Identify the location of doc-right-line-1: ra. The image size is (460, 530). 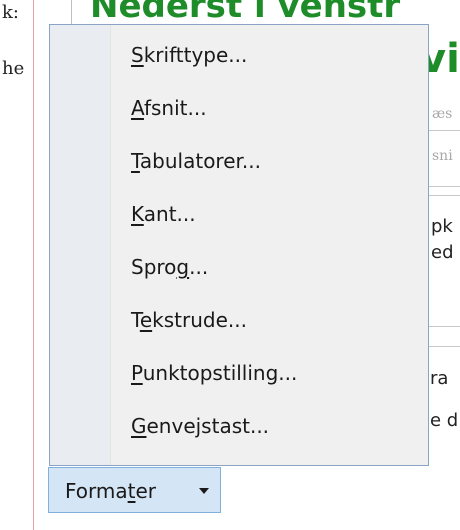
(439, 378).